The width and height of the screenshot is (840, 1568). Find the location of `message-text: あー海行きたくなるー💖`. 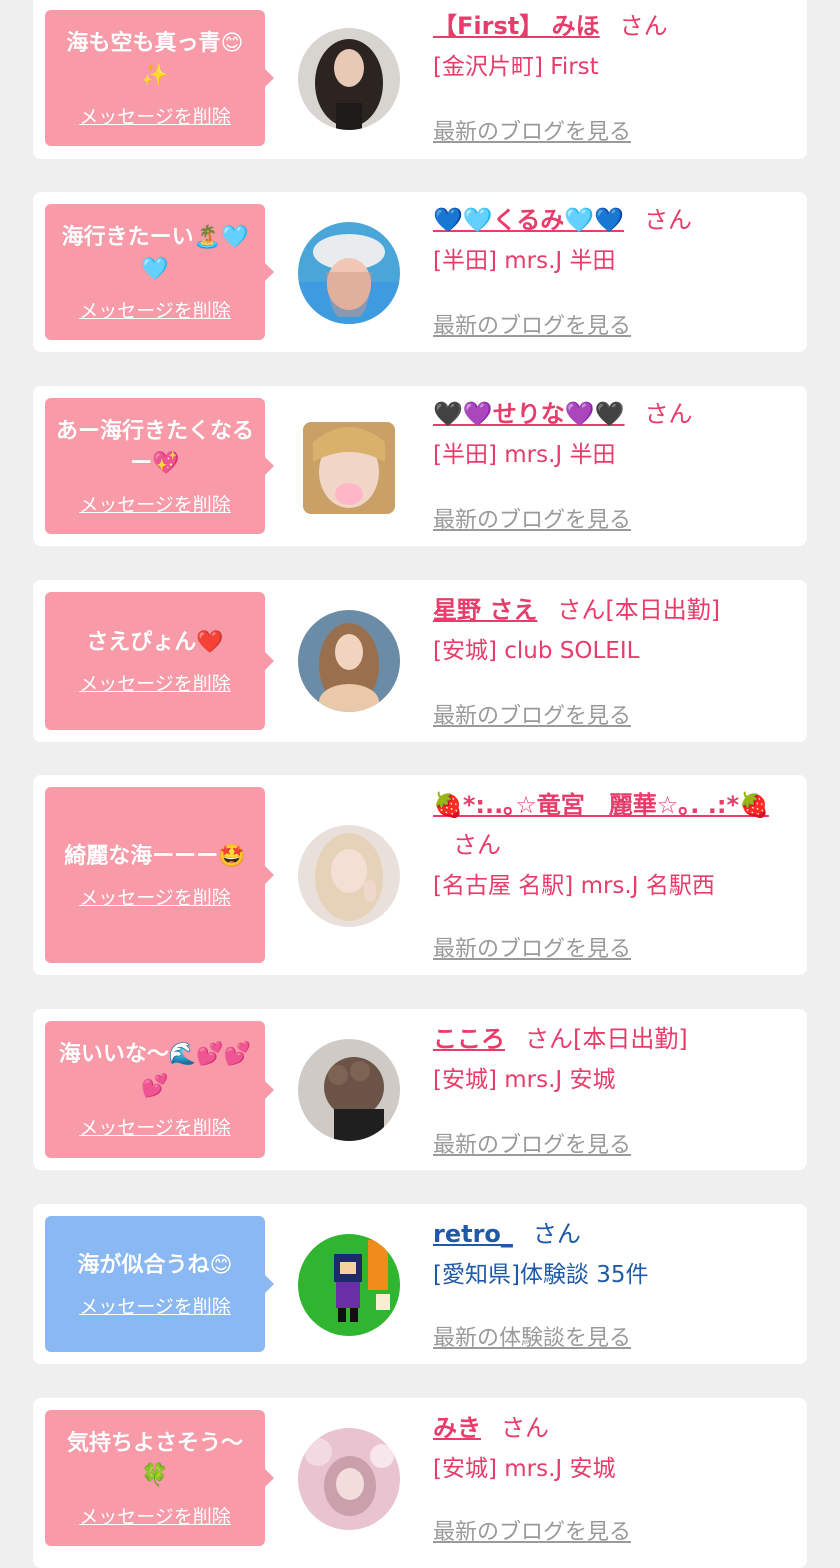

message-text: あー海行きたくなるー💖 is located at coordinates (154, 447).